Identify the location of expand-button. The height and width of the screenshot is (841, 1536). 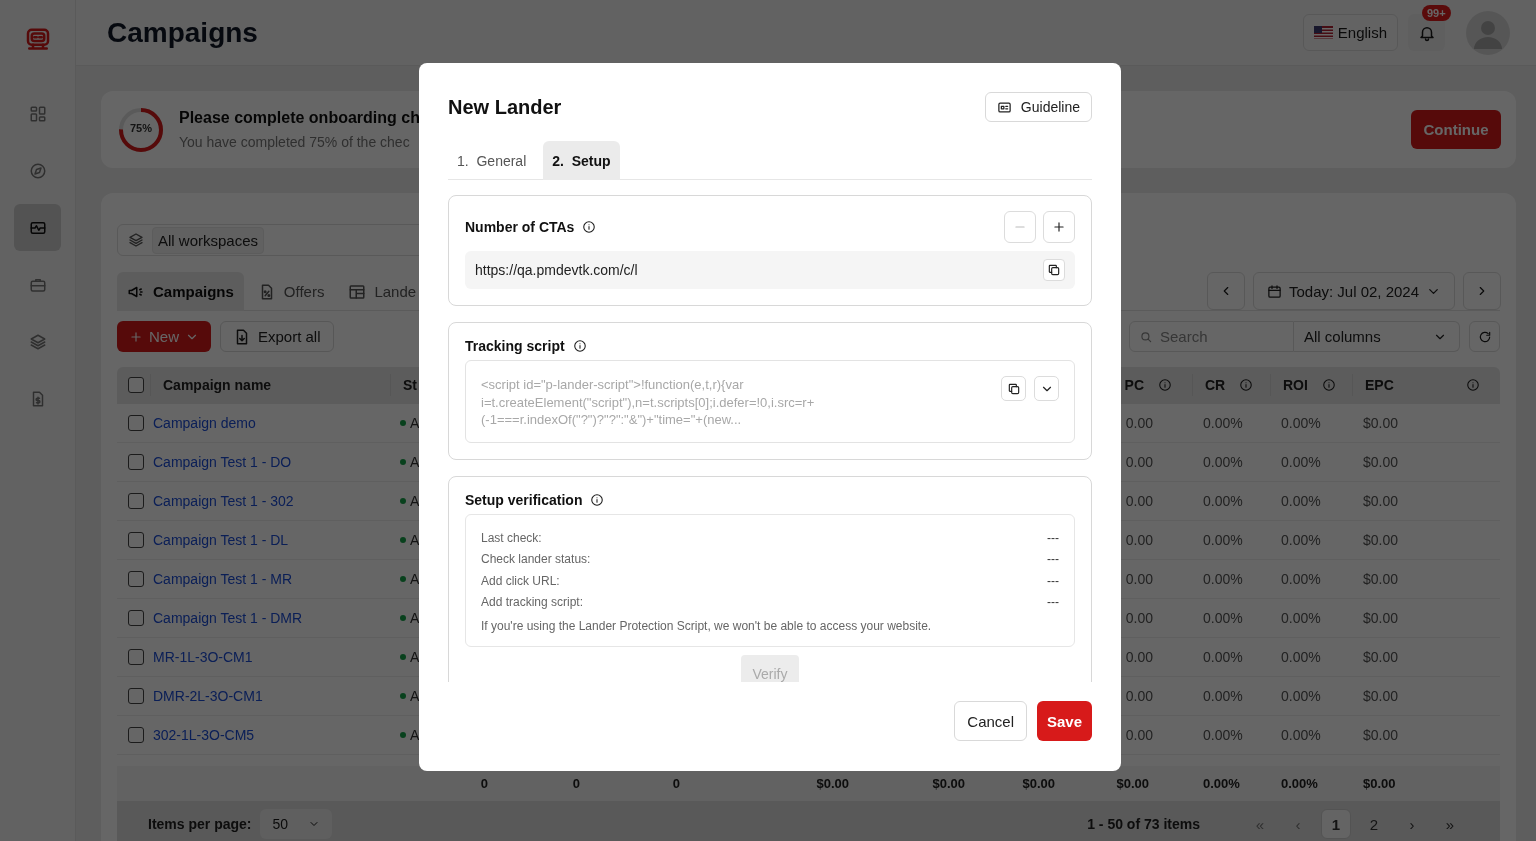
(1046, 388).